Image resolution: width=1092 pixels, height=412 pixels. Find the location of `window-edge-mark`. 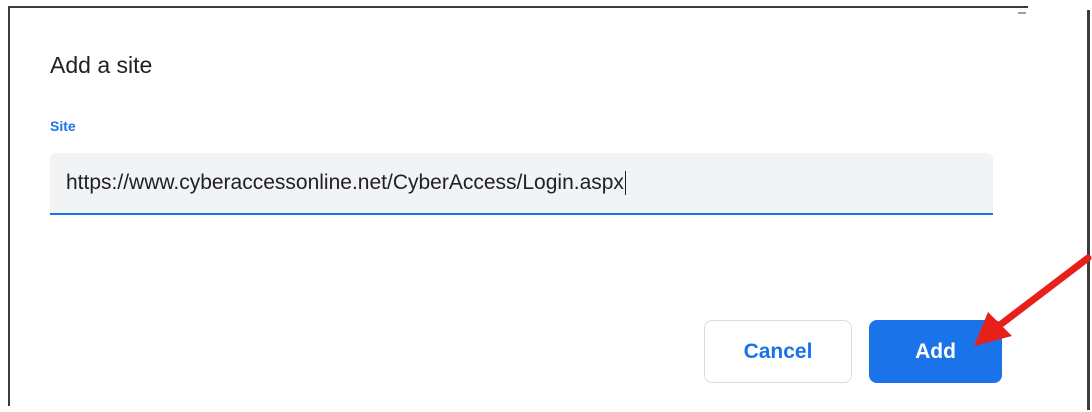

window-edge-mark is located at coordinates (1022, 13).